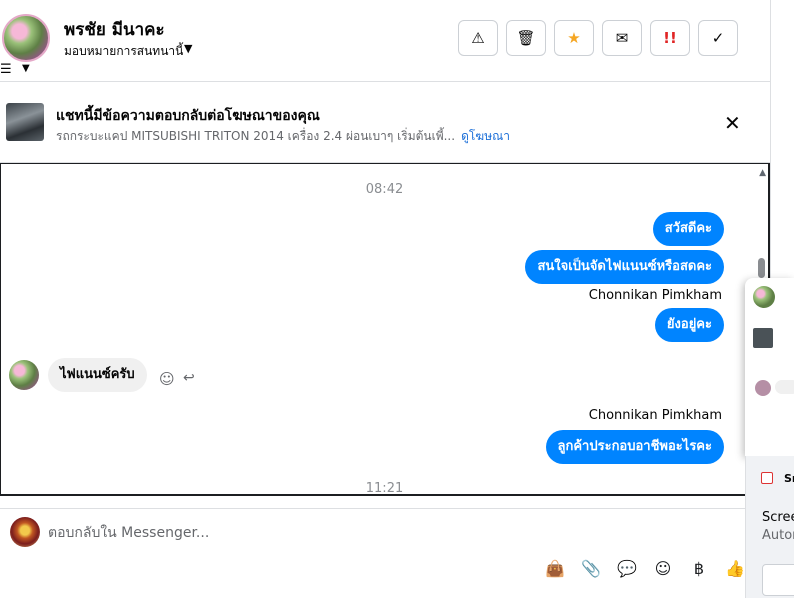 The height and width of the screenshot is (598, 794). What do you see at coordinates (778, 517) in the screenshot?
I see `notification-line-1: Scree` at bounding box center [778, 517].